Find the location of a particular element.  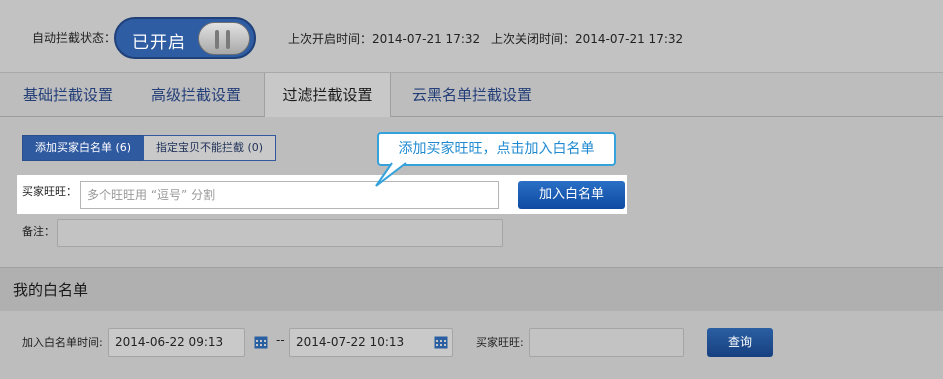

whitelist-title: 我的白名单 is located at coordinates (51, 290).